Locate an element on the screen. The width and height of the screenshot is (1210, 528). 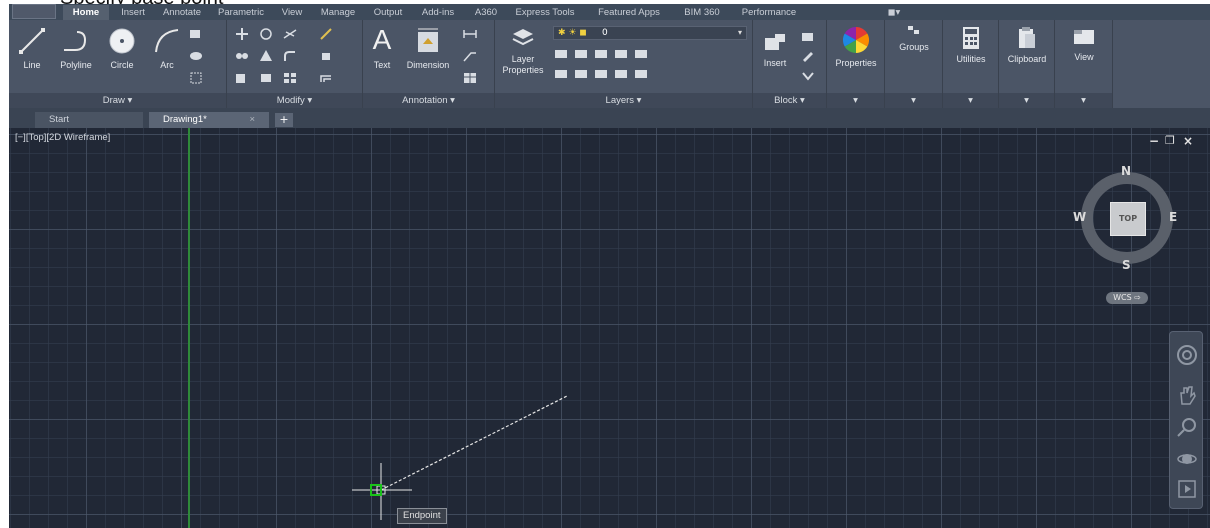
panel-annotation-title: Annotation ▾ is located at coordinates (428, 100).